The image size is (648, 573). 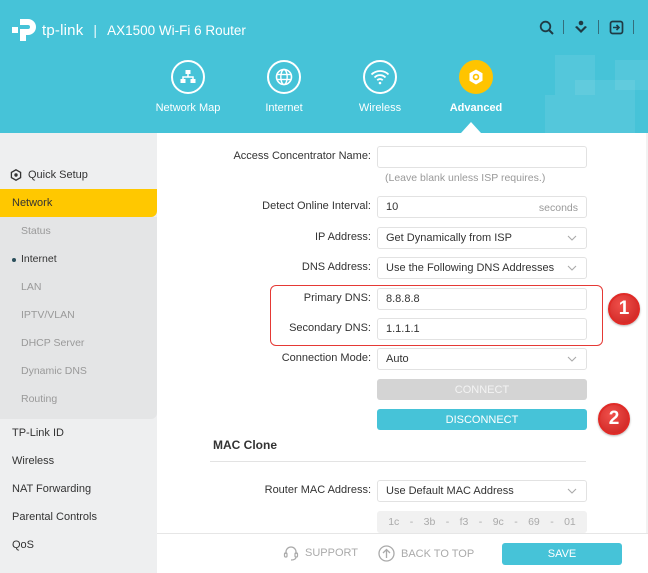 What do you see at coordinates (129, 30) in the screenshot?
I see `tp-link-logo: tp-link | AX1500 Wi-Fi 6 Router` at bounding box center [129, 30].